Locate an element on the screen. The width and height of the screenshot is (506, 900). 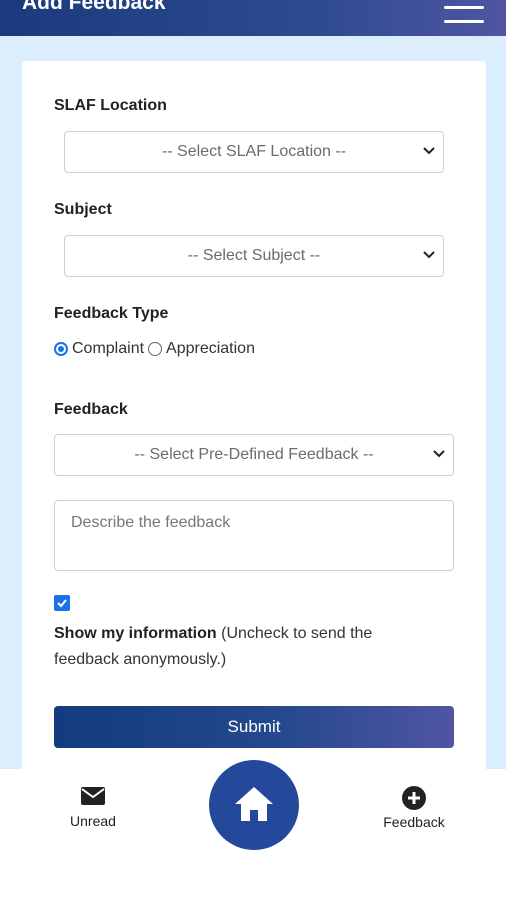
home-icon is located at coordinates (254, 804).